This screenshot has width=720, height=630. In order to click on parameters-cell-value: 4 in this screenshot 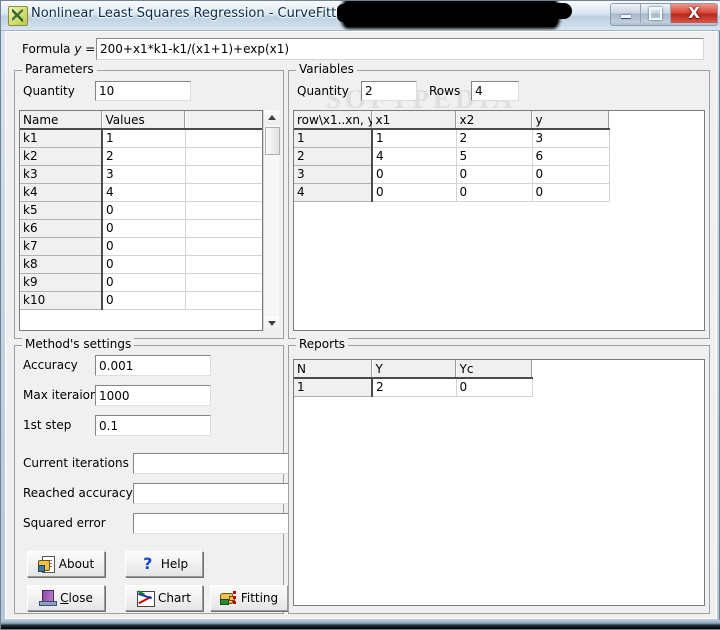, I will do `click(144, 192)`.